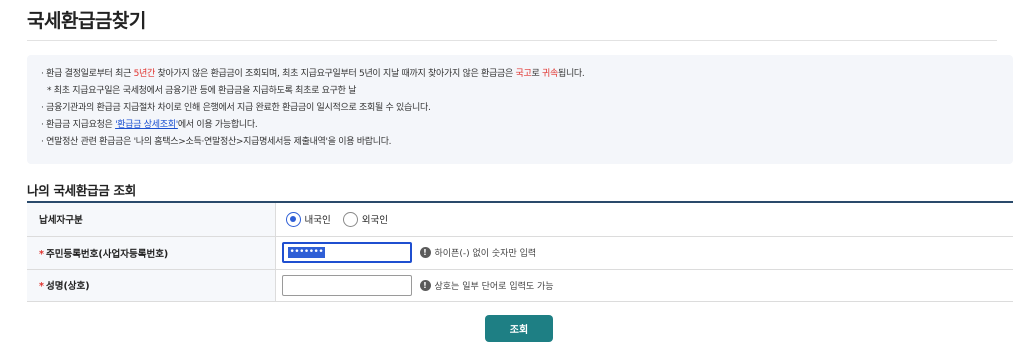  I want to click on radio-foreigner: 외국인, so click(365, 219).